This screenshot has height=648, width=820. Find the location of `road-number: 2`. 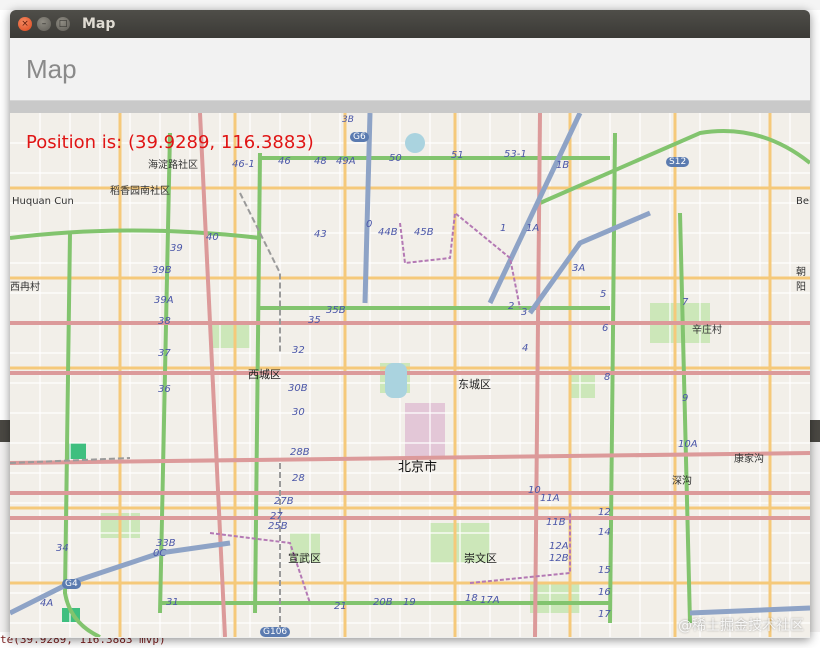

road-number: 2 is located at coordinates (511, 306).